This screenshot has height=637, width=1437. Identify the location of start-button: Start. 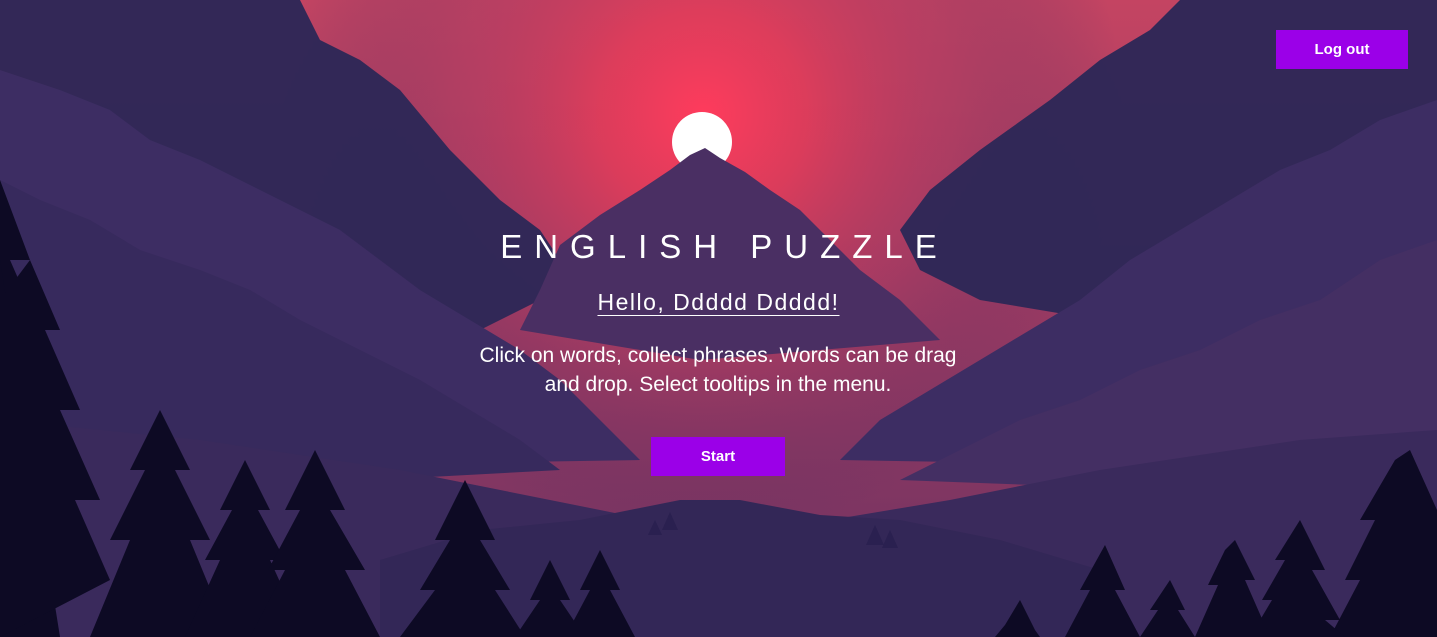
(718, 456).